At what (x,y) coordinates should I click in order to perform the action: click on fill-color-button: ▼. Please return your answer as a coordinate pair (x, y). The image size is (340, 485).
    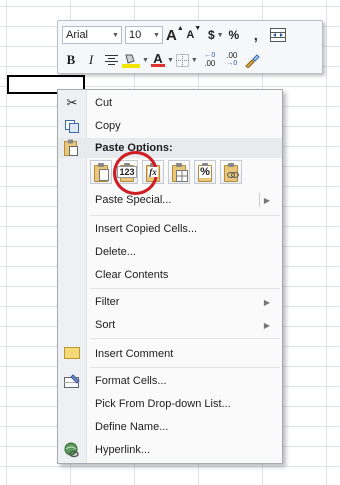
    Looking at the image, I should click on (135, 60).